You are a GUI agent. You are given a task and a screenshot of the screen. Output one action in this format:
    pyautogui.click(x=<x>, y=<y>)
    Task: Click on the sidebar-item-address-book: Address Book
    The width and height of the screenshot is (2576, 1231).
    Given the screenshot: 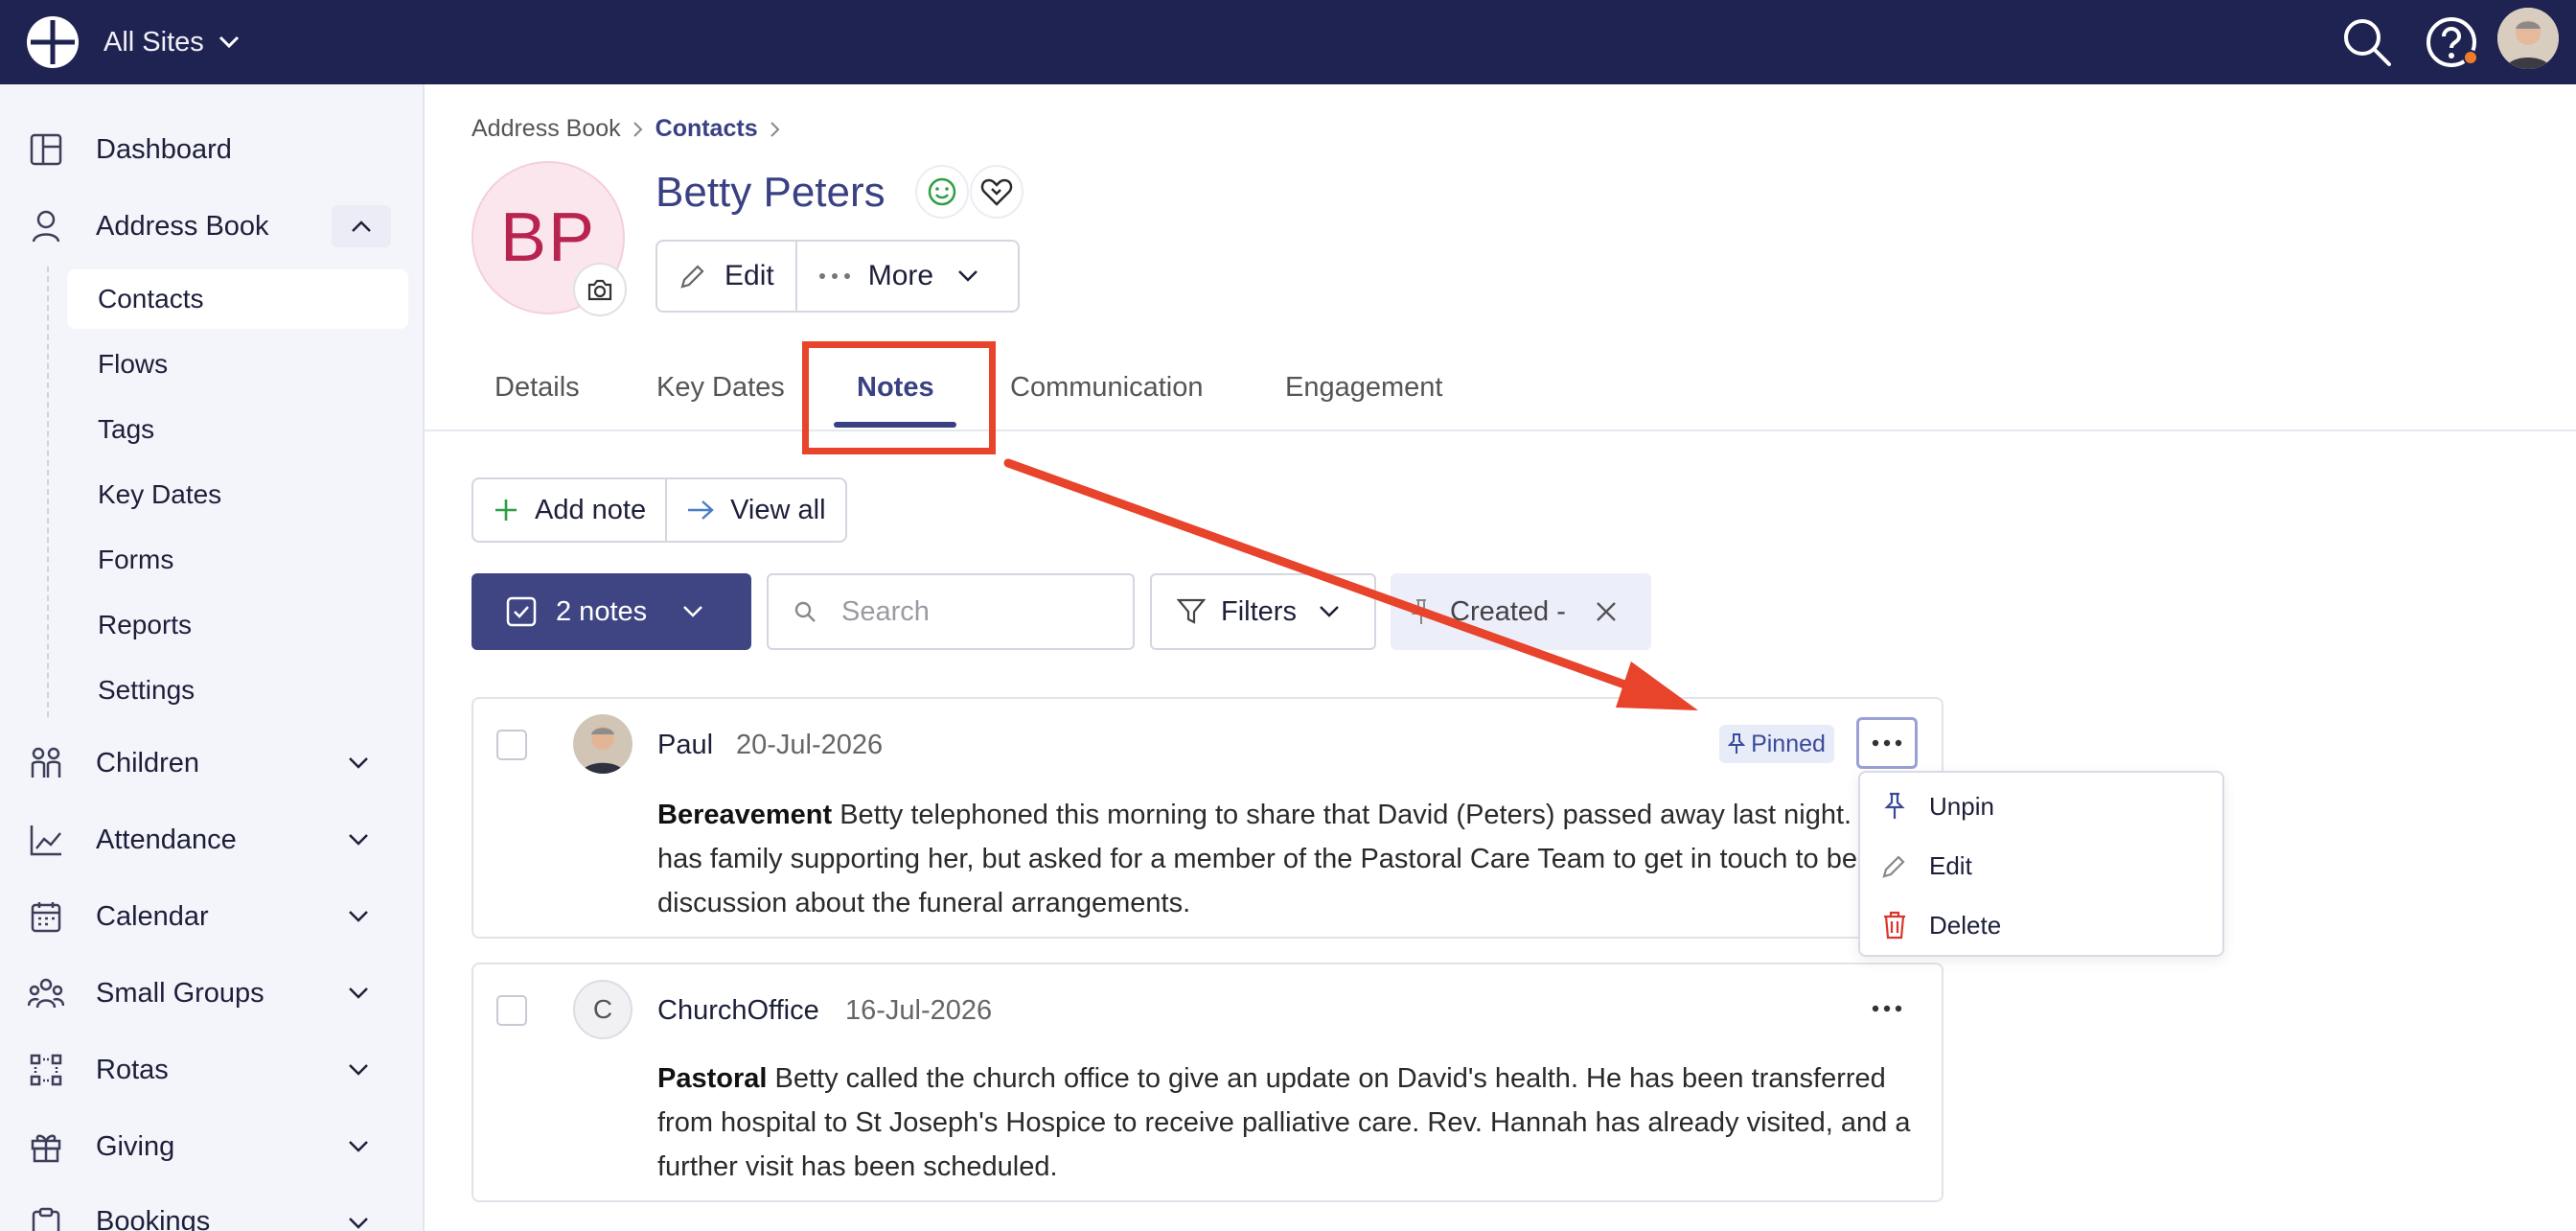 What is the action you would take?
    pyautogui.click(x=212, y=227)
    